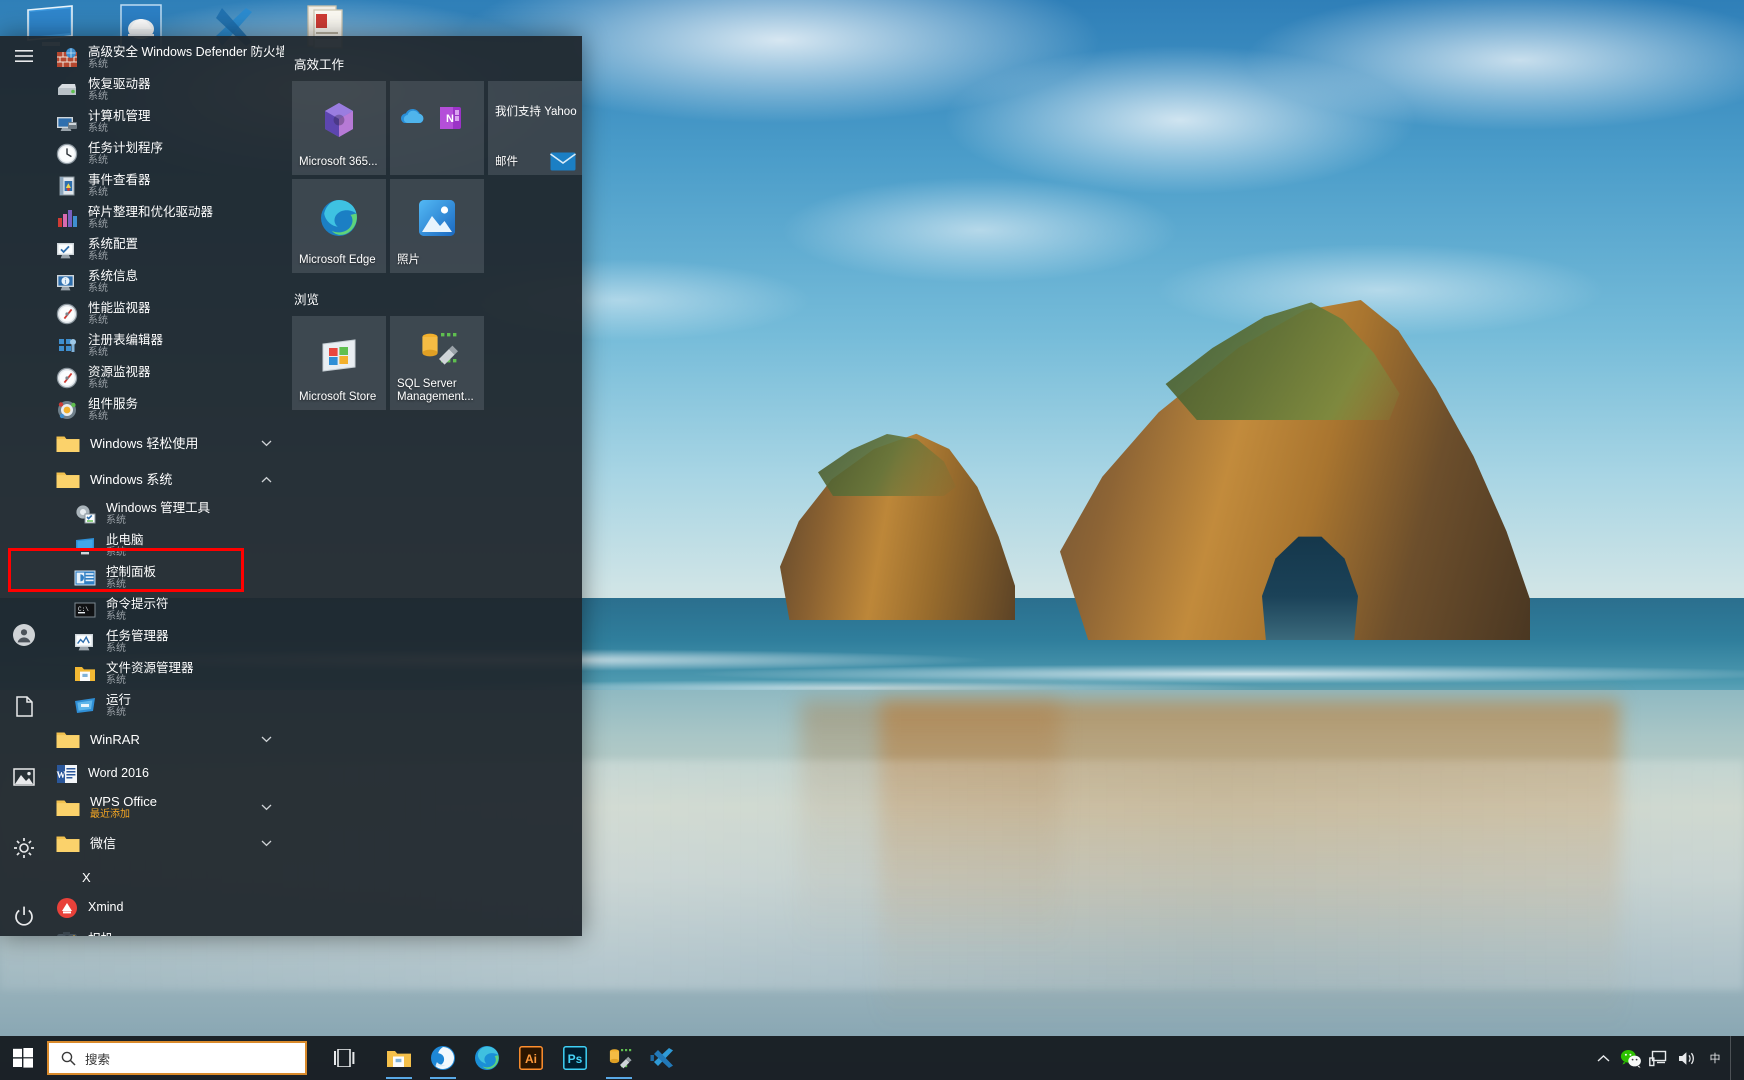  Describe the element at coordinates (158, 507) in the screenshot. I see `app-label: Windows 管理工具` at that location.